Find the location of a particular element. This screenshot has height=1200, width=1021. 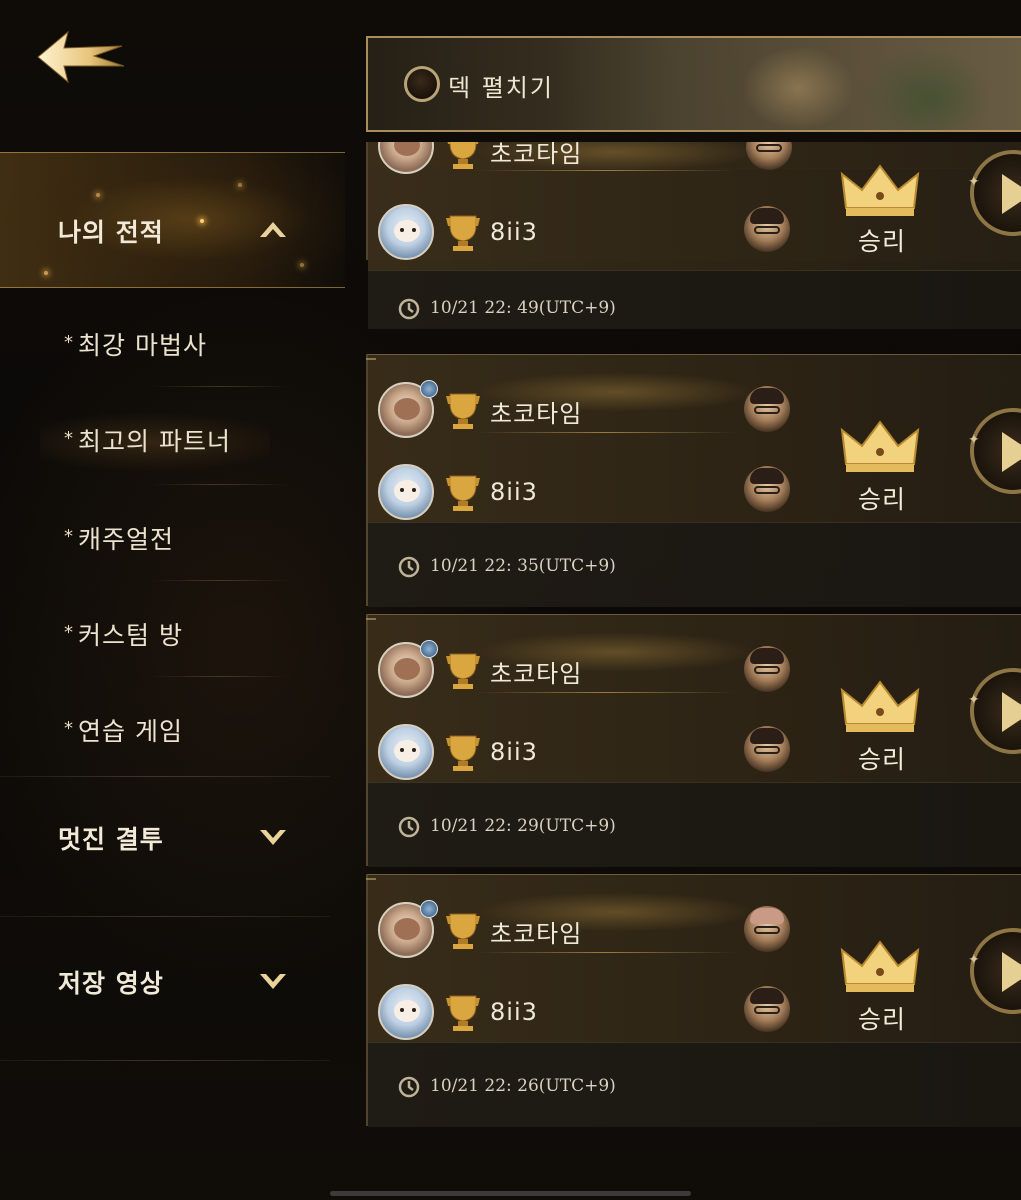

nav-section-awesome-duel: 멋진 결투 is located at coordinates (172, 840).